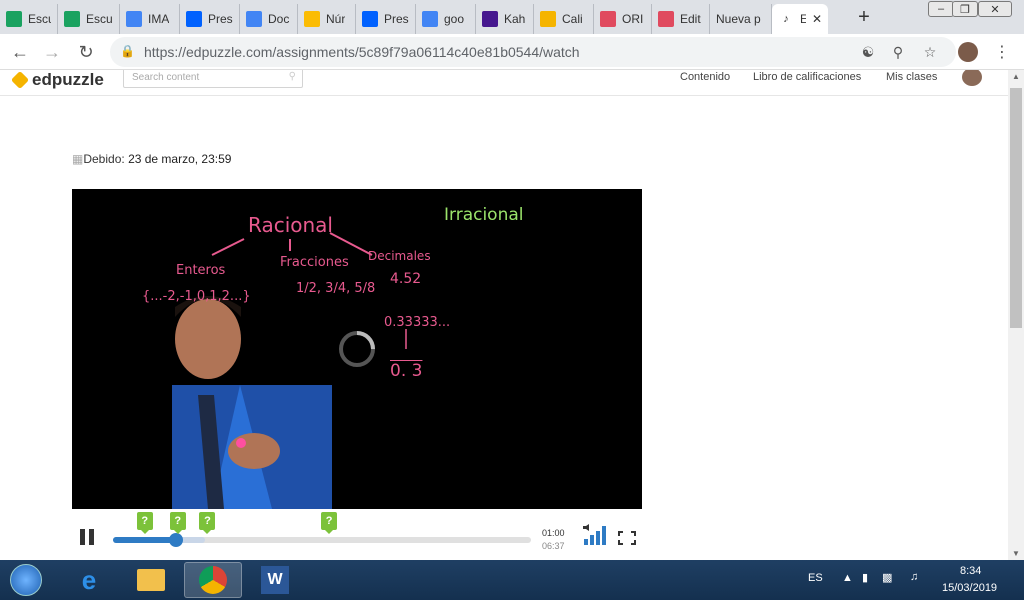 Image resolution: width=1024 pixels, height=600 pixels. What do you see at coordinates (399, 256) in the screenshot?
I see `board-decimales: Decimales` at bounding box center [399, 256].